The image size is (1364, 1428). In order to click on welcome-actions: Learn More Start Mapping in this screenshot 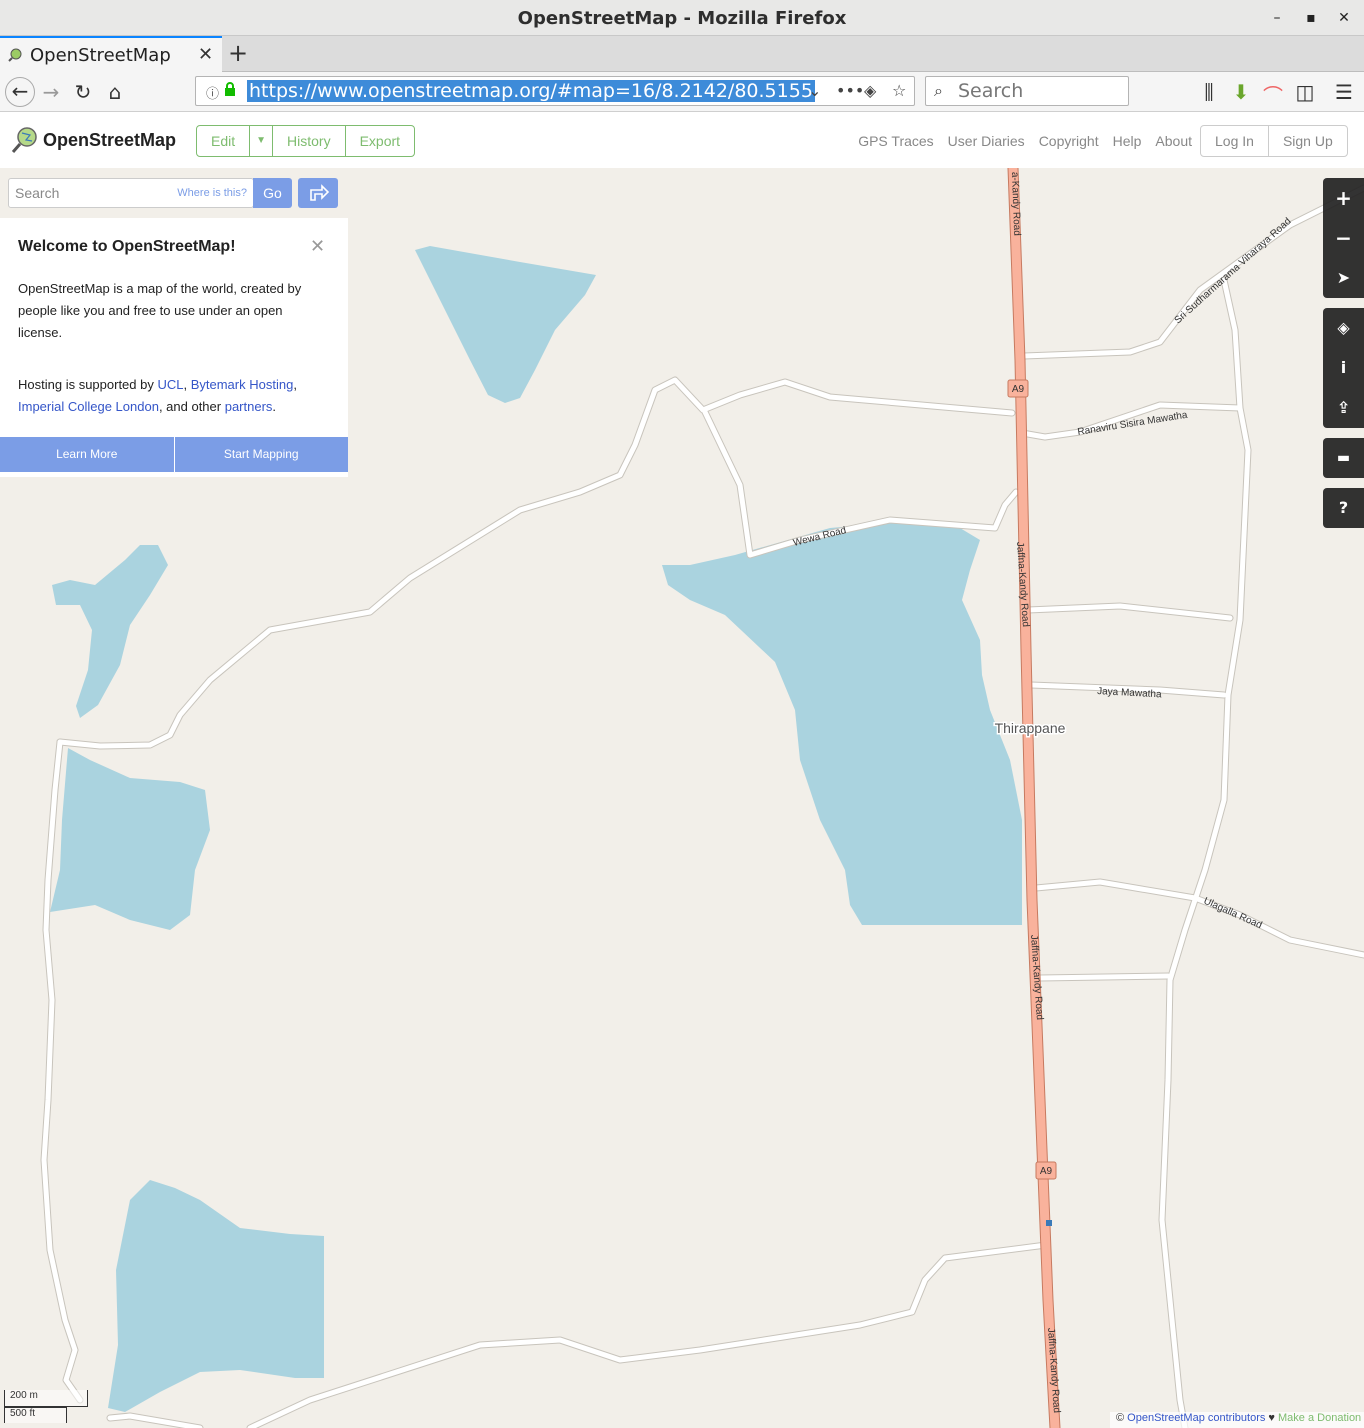, I will do `click(174, 454)`.